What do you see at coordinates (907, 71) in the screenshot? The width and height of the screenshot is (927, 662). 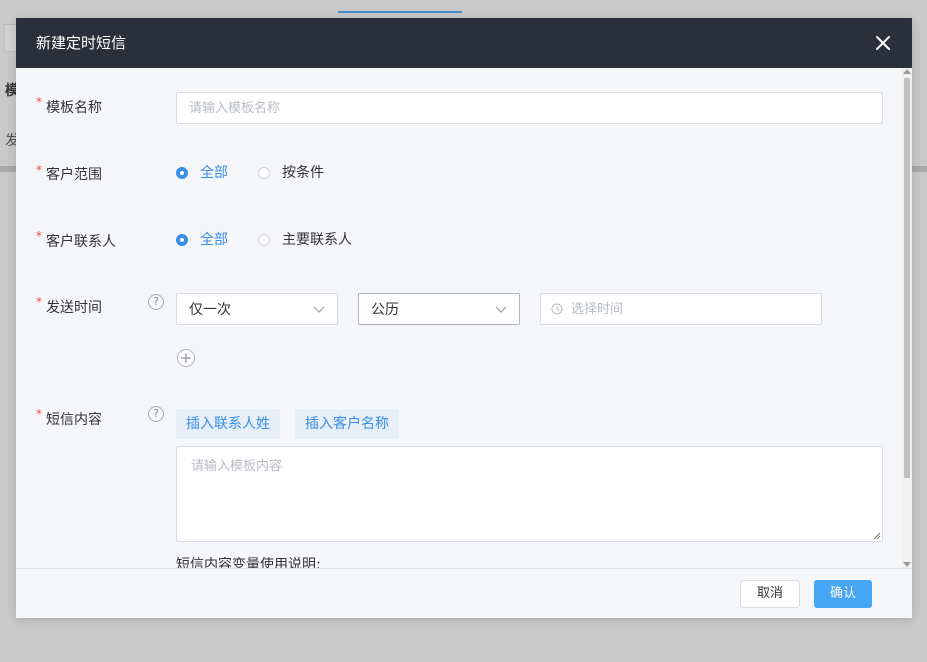 I see `scroll-up-icon` at bounding box center [907, 71].